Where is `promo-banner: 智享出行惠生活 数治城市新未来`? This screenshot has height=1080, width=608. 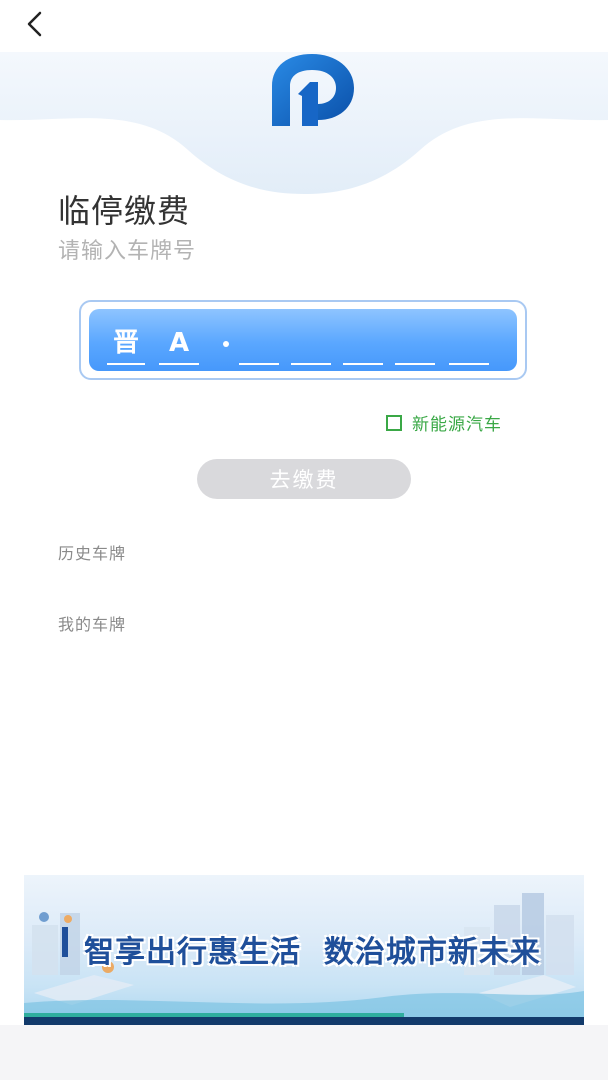 promo-banner: 智享出行惠生活 数治城市新未来 is located at coordinates (304, 950).